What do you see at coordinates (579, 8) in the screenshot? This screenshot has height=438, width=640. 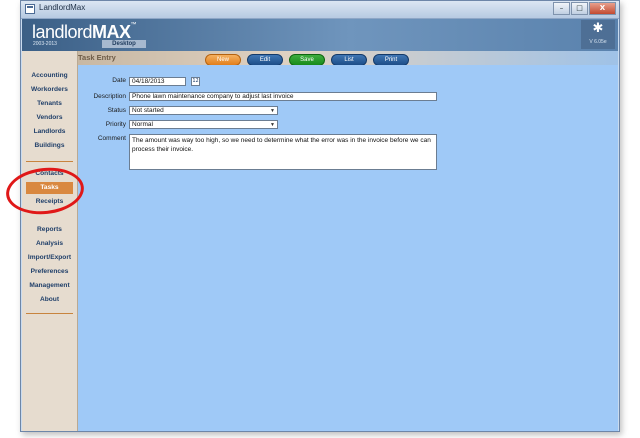 I see `maximize-button: □` at bounding box center [579, 8].